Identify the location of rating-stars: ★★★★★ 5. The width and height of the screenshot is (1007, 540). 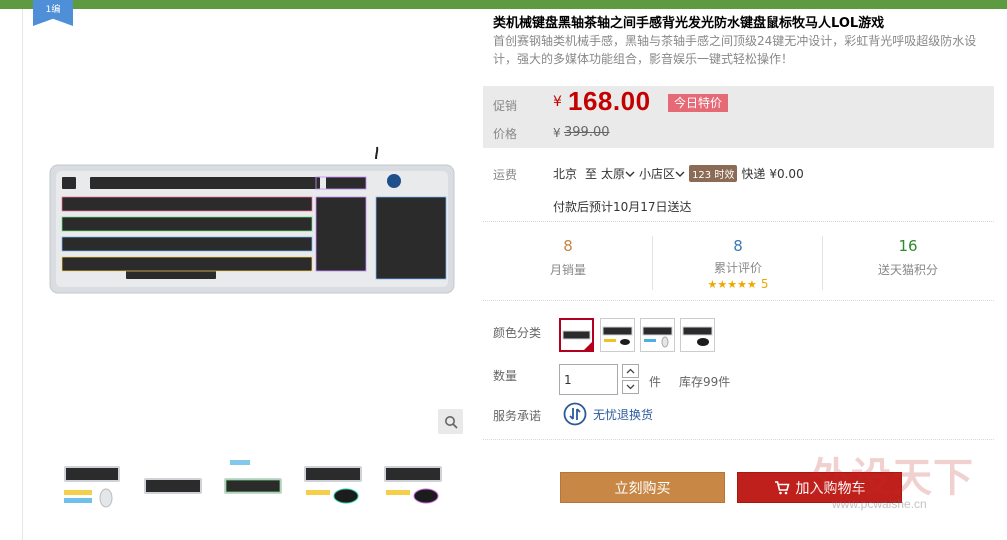
(738, 284).